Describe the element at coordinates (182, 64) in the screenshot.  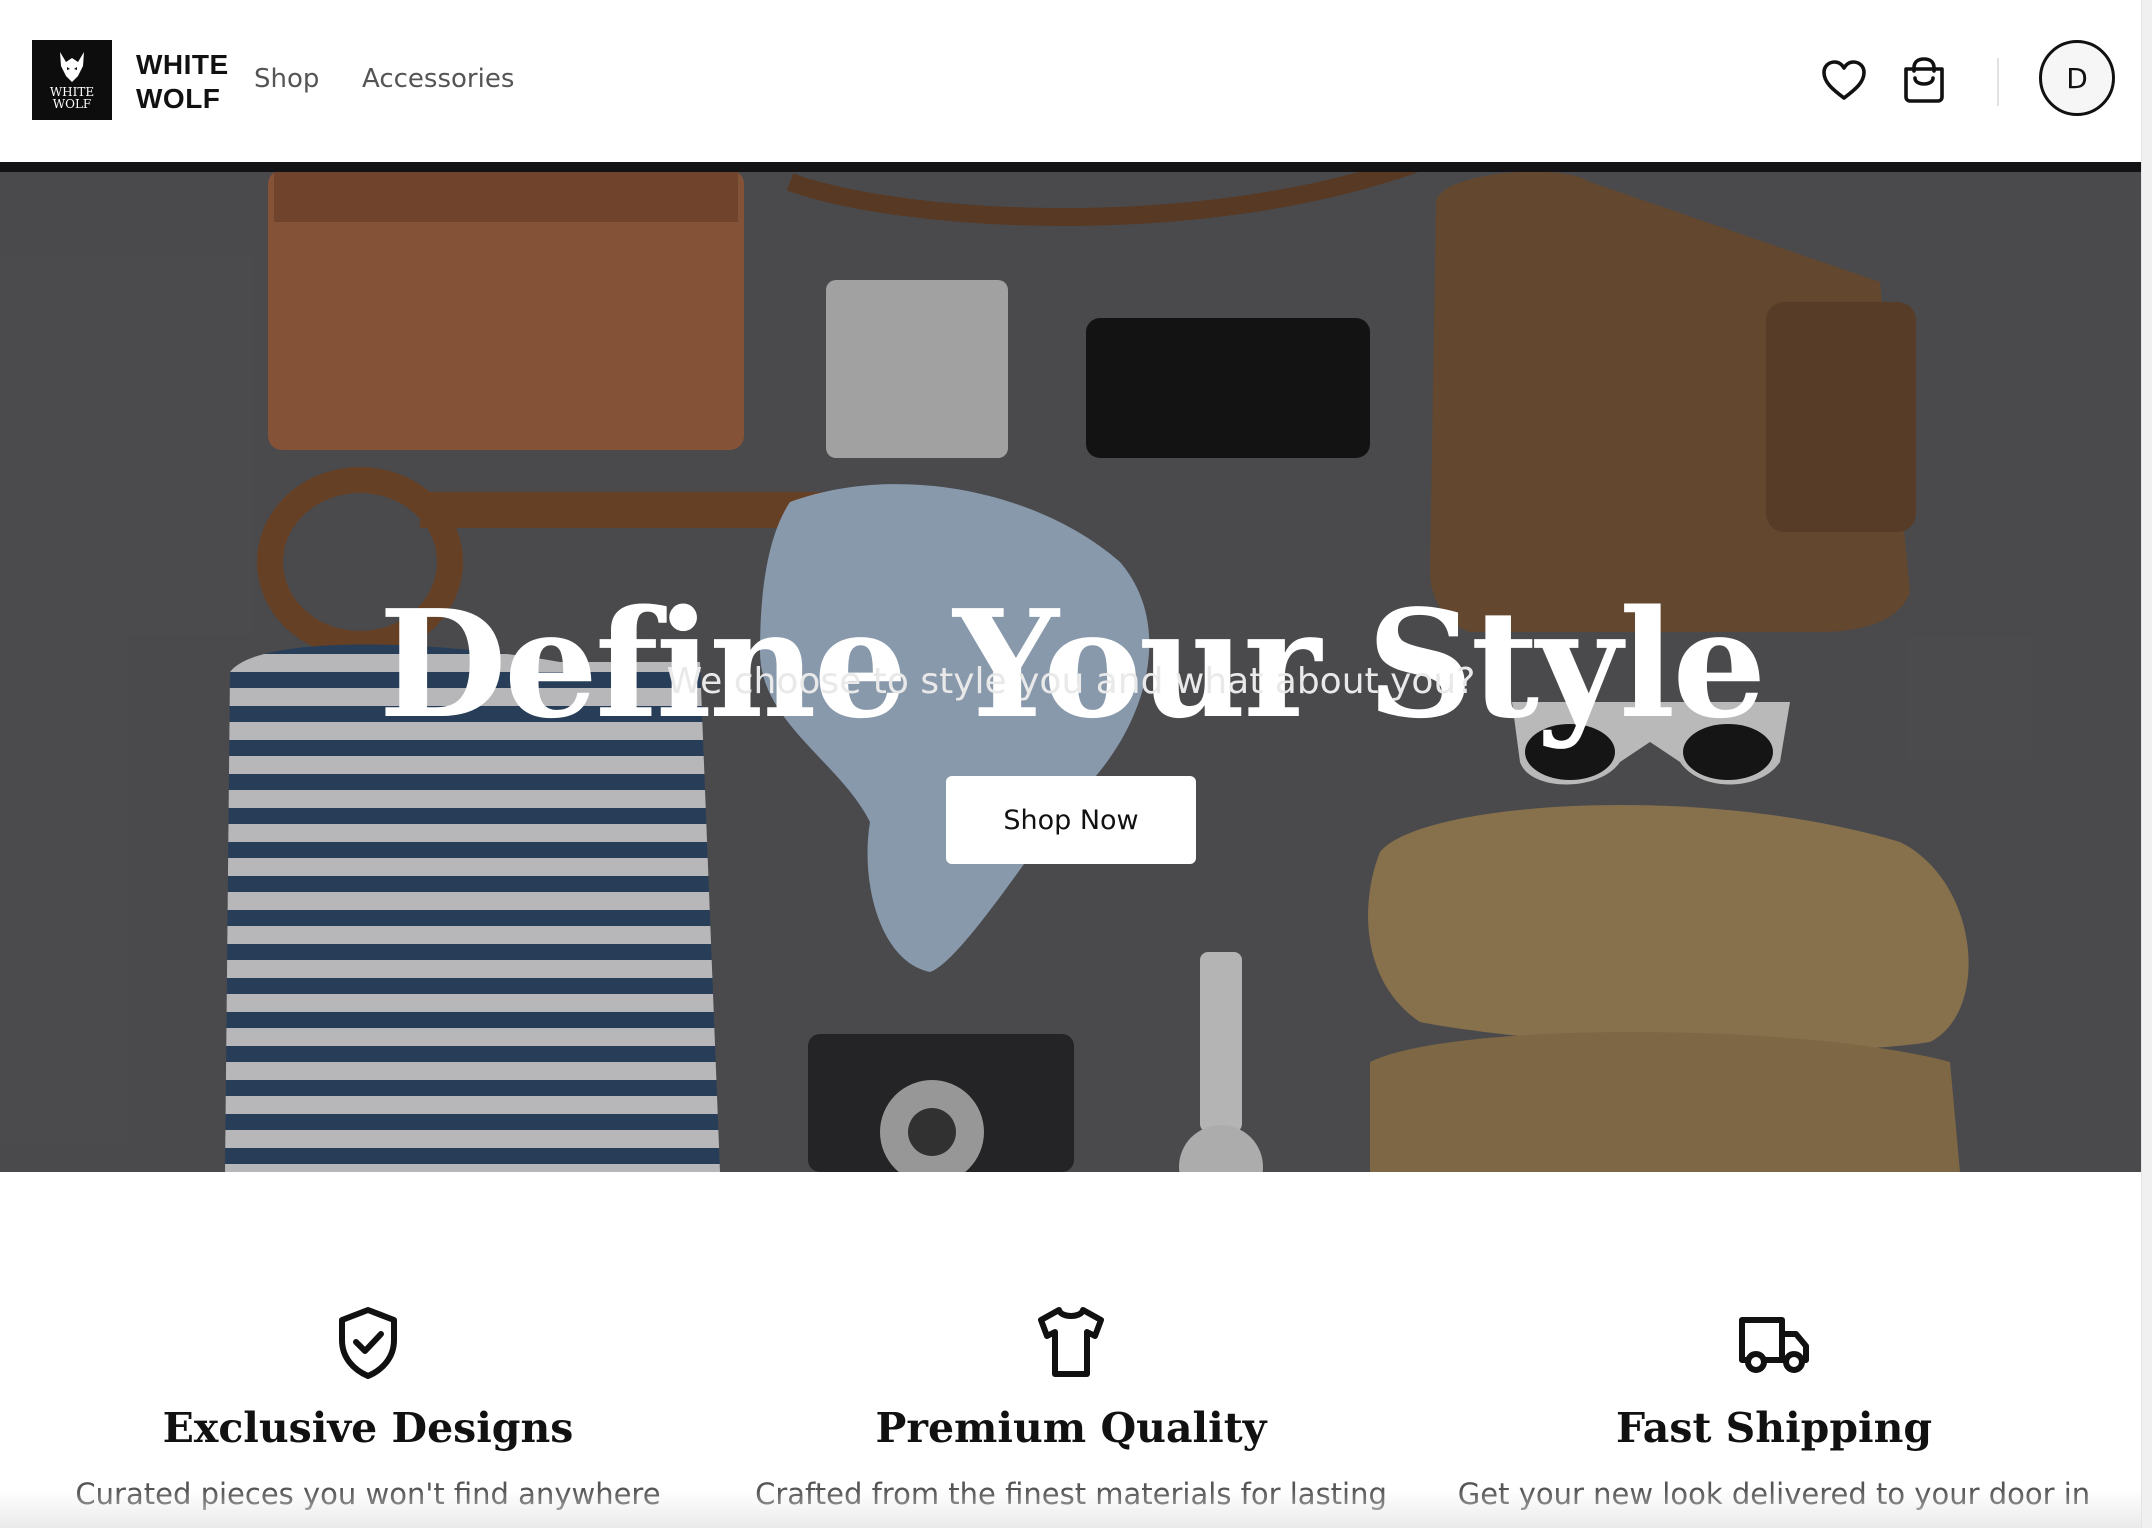
I see `brand-line1: WHITE` at that location.